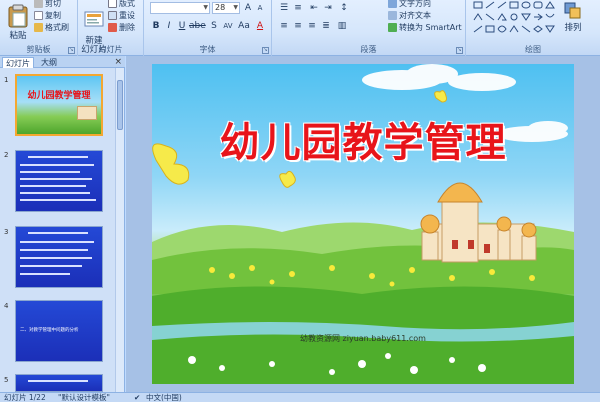  Describe the element at coordinates (53, 4) in the screenshot. I see `cut-label: 剪切` at that location.